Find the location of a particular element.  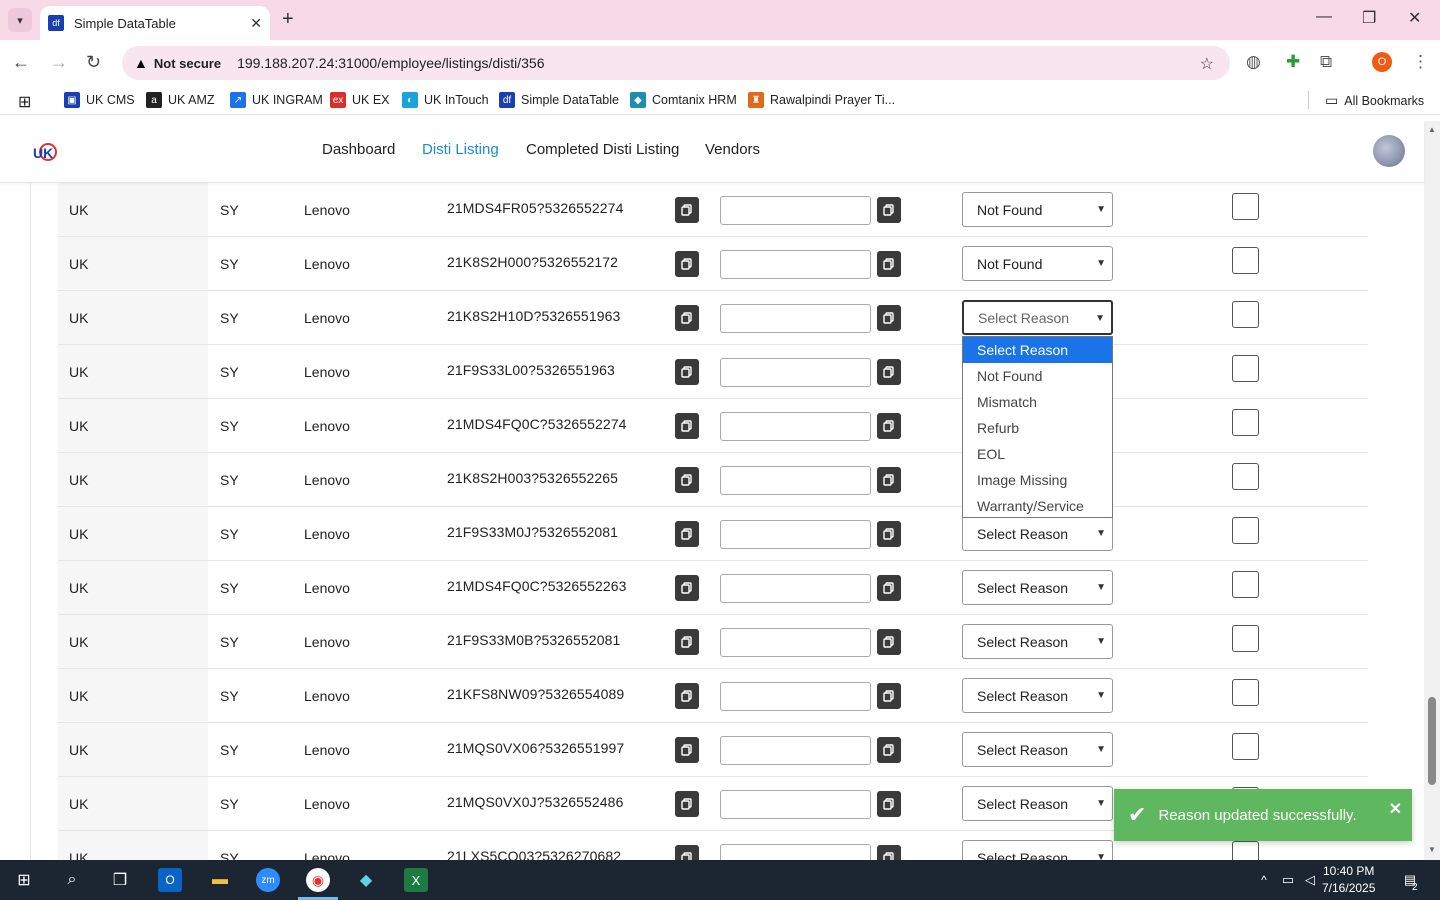

extensions-puzzle-icon: ⧉ is located at coordinates (1326, 62).